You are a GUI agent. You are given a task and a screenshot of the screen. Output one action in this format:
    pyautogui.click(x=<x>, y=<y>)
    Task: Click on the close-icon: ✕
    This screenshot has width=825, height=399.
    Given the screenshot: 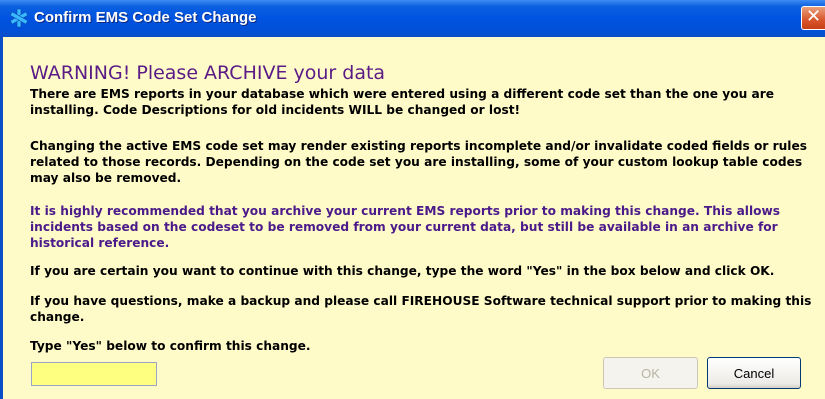 What is the action you would take?
    pyautogui.click(x=814, y=16)
    